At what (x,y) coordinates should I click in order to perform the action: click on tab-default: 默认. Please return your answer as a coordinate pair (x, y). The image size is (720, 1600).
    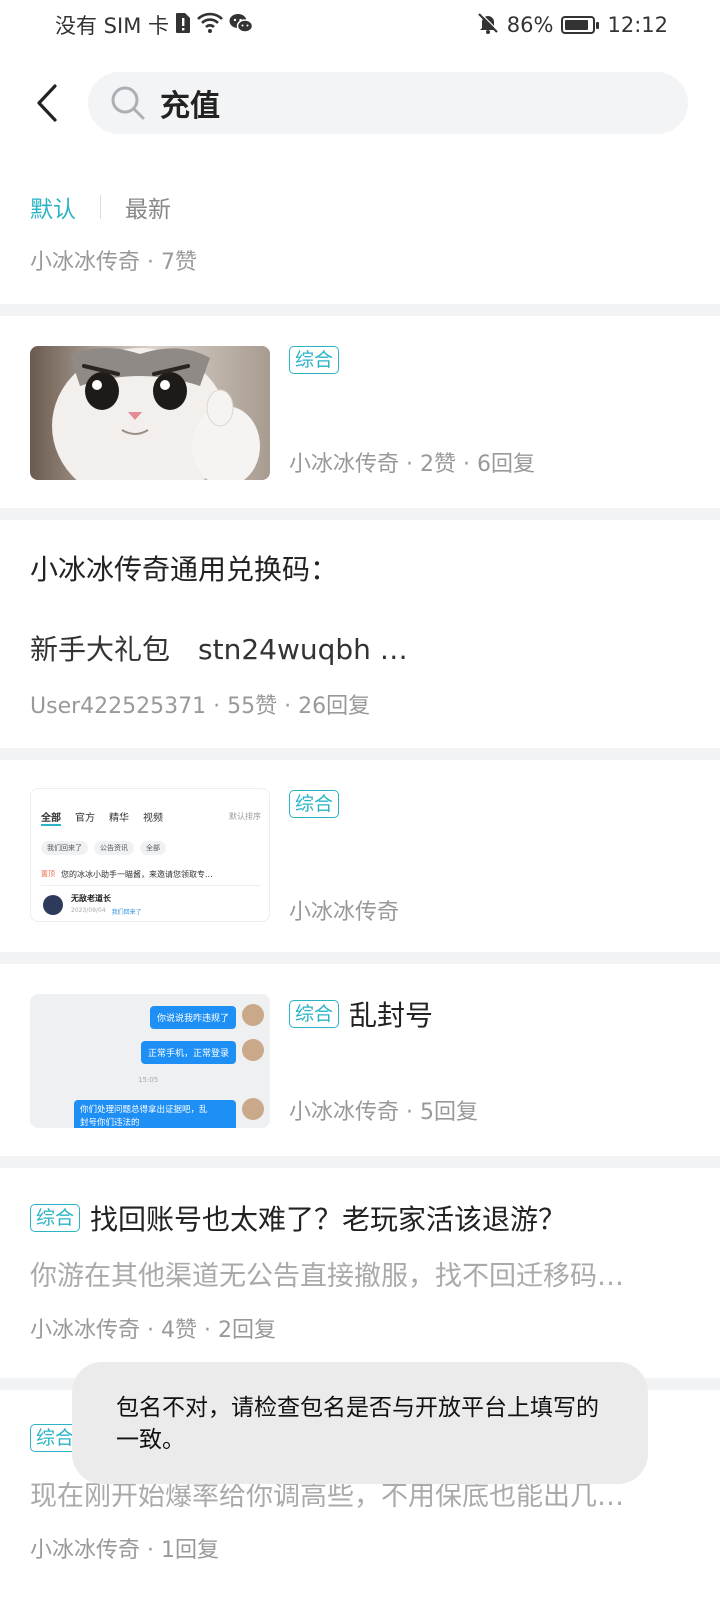
    Looking at the image, I should click on (53, 207).